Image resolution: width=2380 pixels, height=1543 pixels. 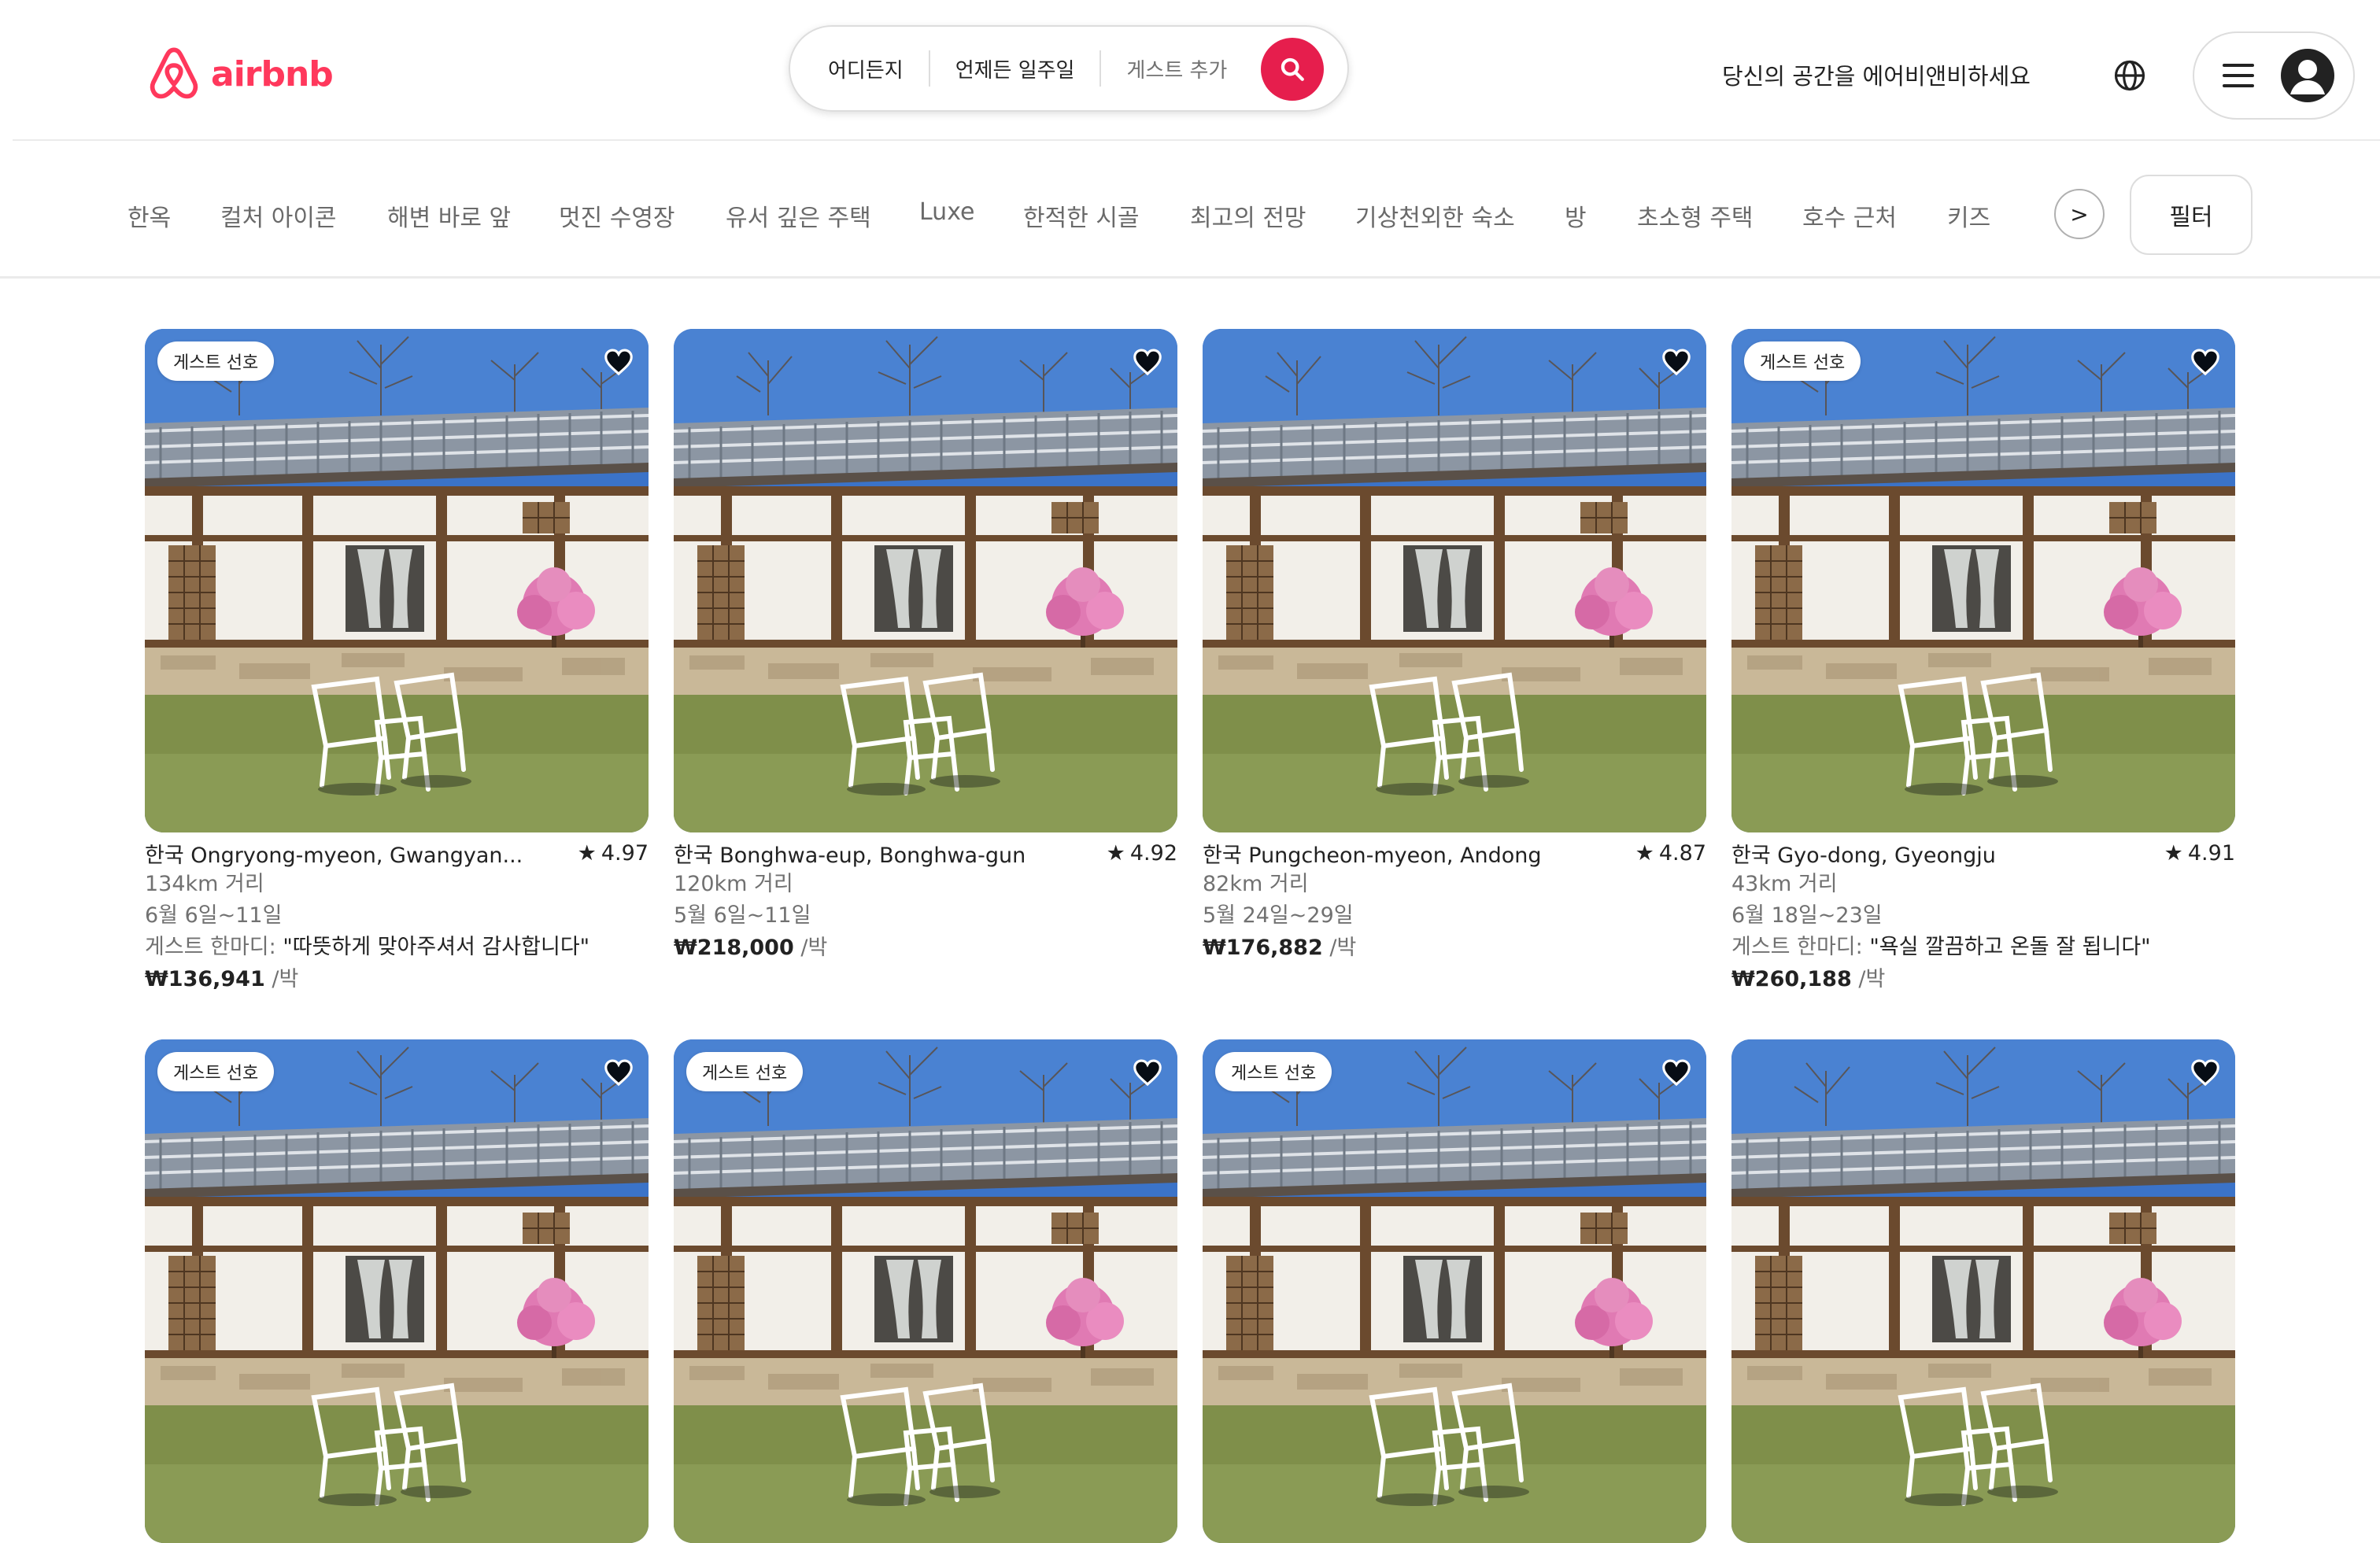 I want to click on become-host-link: 당신의 공간을 에어비앤비하세요, so click(x=1876, y=74).